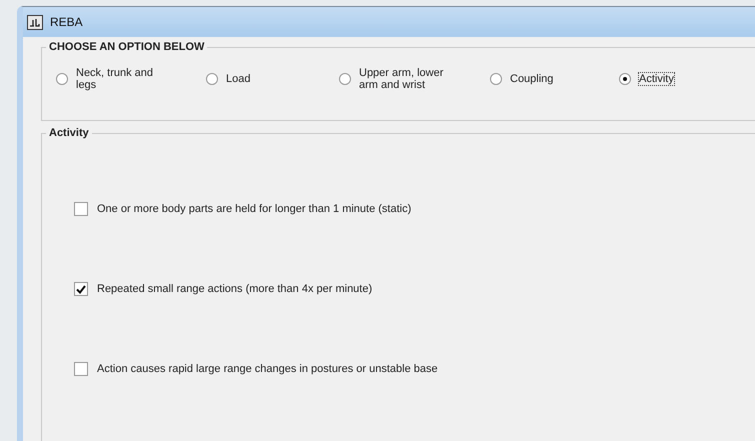  I want to click on group-title: Activity, so click(69, 133).